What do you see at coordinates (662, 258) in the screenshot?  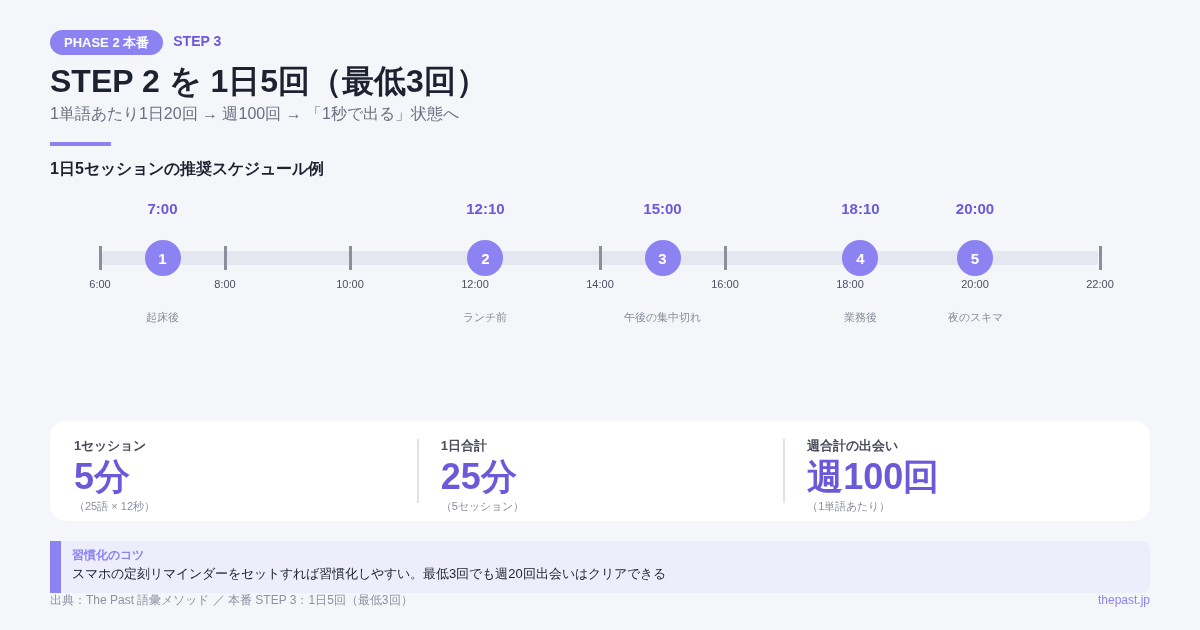 I see `session-marker: 3` at bounding box center [662, 258].